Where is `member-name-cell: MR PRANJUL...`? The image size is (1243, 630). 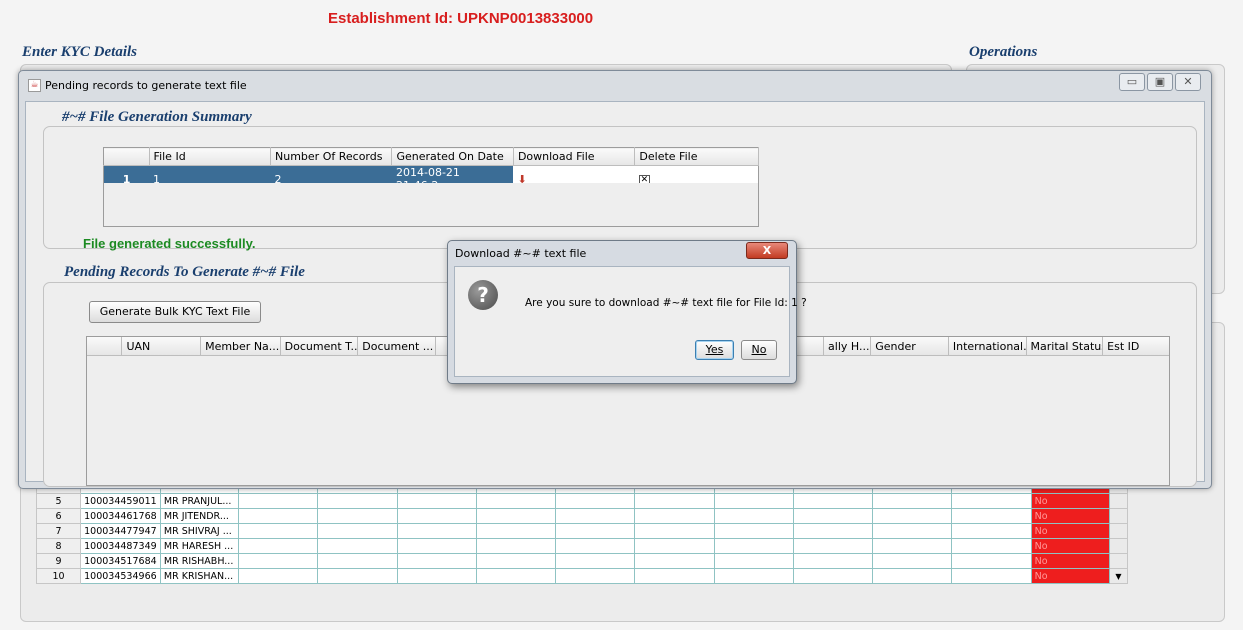 member-name-cell: MR PRANJUL... is located at coordinates (199, 501).